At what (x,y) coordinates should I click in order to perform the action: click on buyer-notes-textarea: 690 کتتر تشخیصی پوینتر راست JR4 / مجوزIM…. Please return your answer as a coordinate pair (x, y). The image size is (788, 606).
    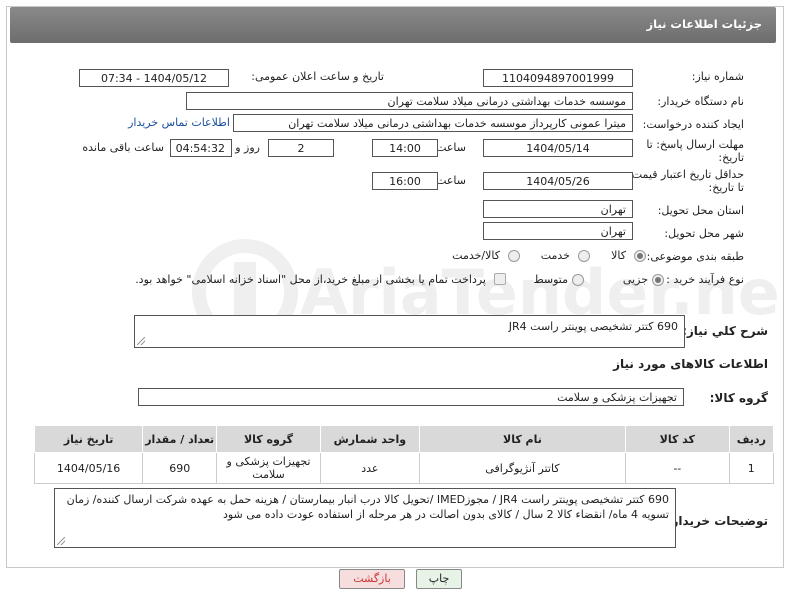
    Looking at the image, I should click on (365, 518).